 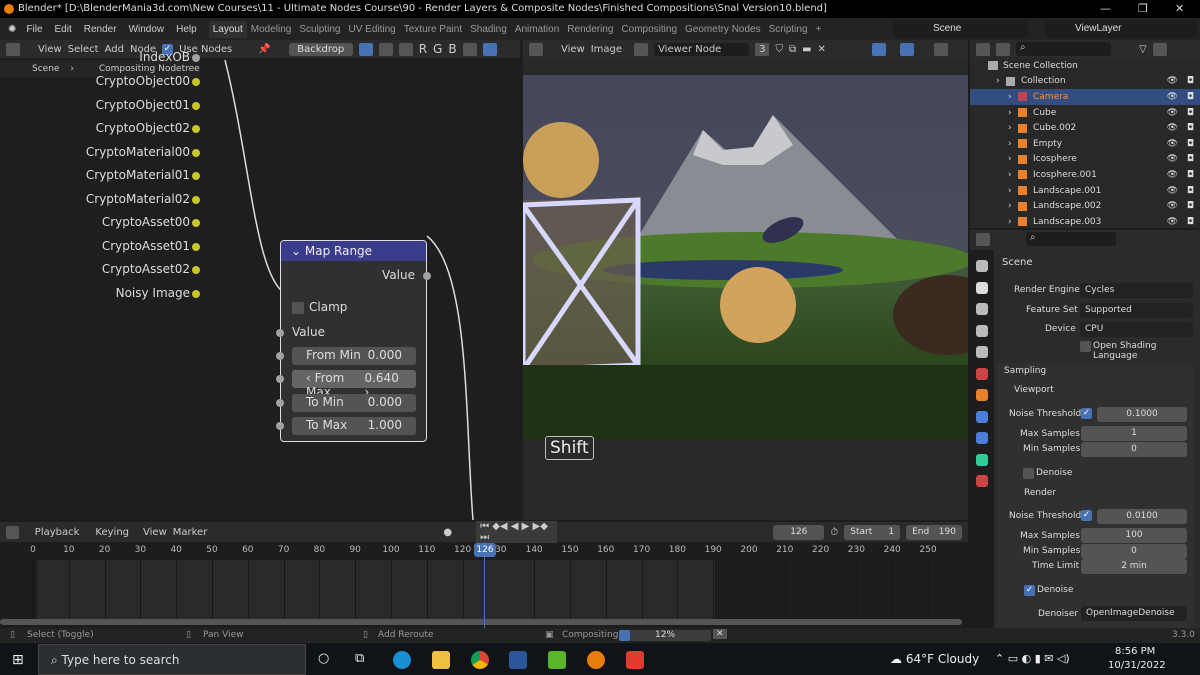 What do you see at coordinates (720, 634) in the screenshot?
I see `cancel-job-button: ✕` at bounding box center [720, 634].